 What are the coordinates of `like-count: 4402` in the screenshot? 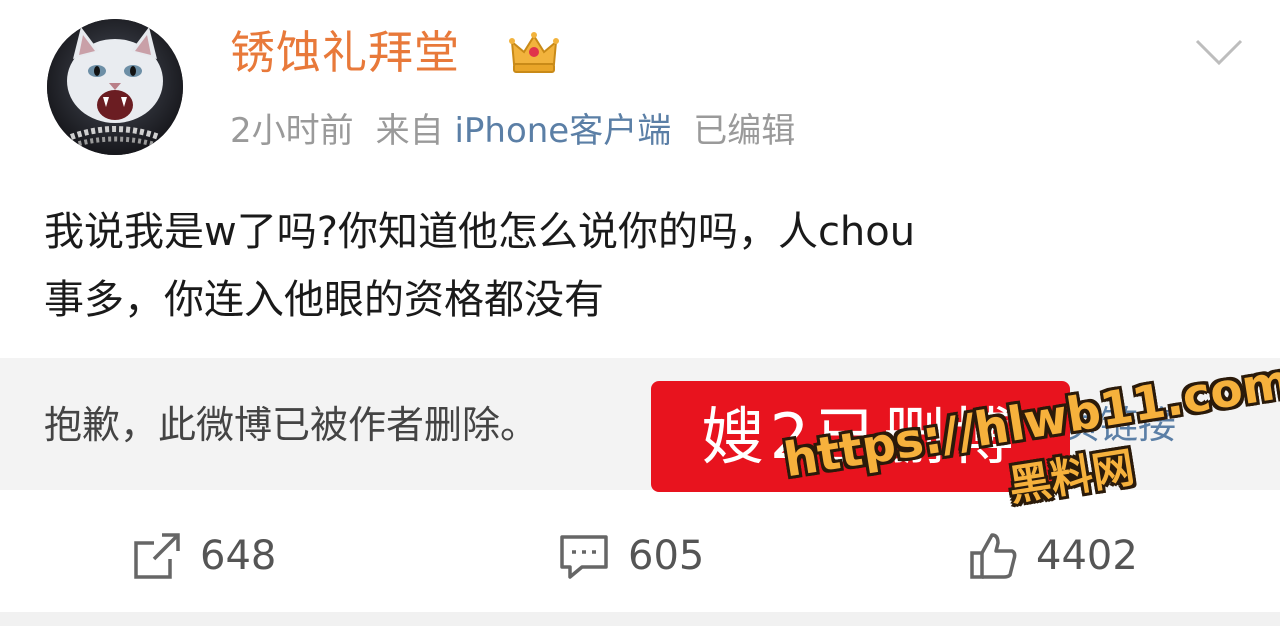 It's located at (1087, 556).